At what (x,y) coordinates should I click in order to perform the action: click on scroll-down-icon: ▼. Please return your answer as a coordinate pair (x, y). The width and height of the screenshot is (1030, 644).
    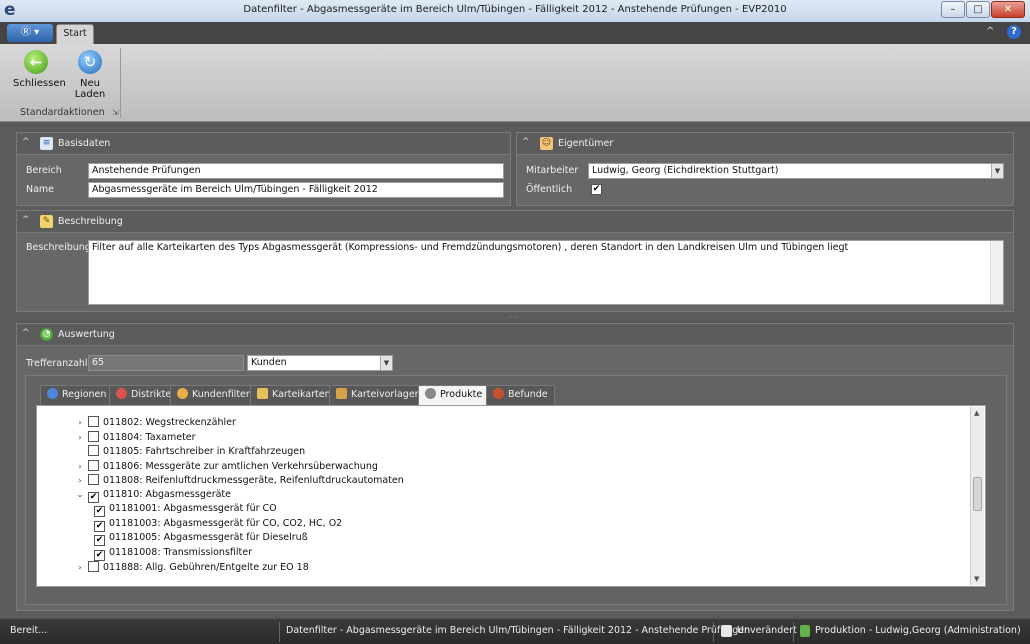
    Looking at the image, I should click on (976, 579).